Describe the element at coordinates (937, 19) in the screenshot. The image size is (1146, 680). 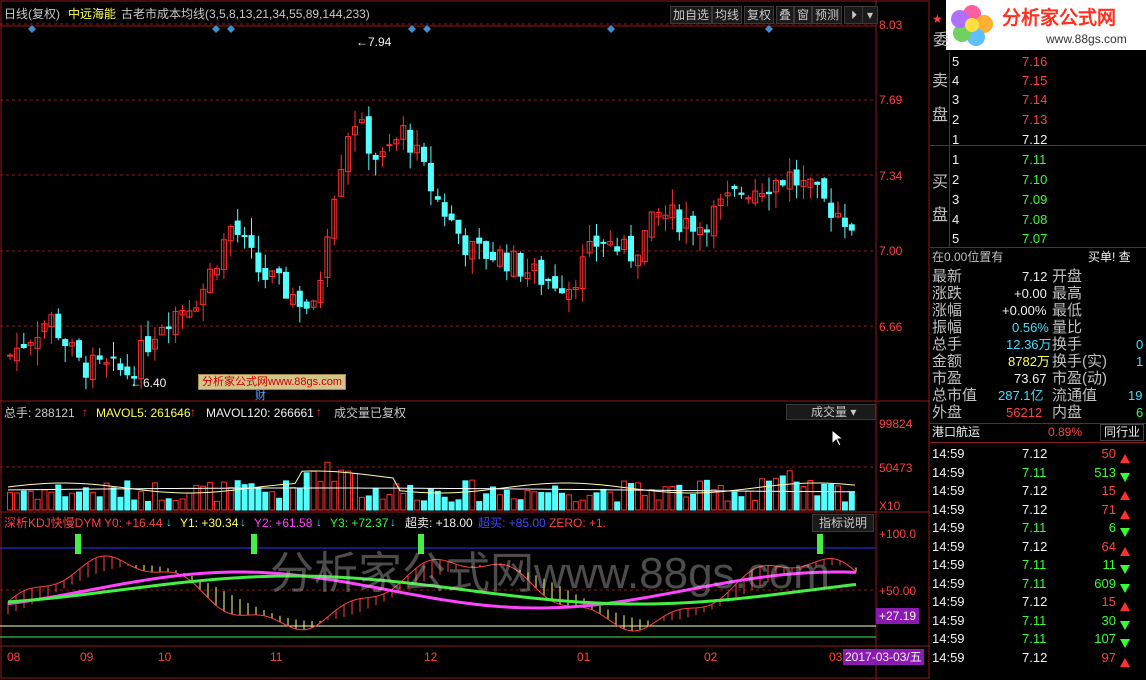
I see `star-icon: ★` at that location.